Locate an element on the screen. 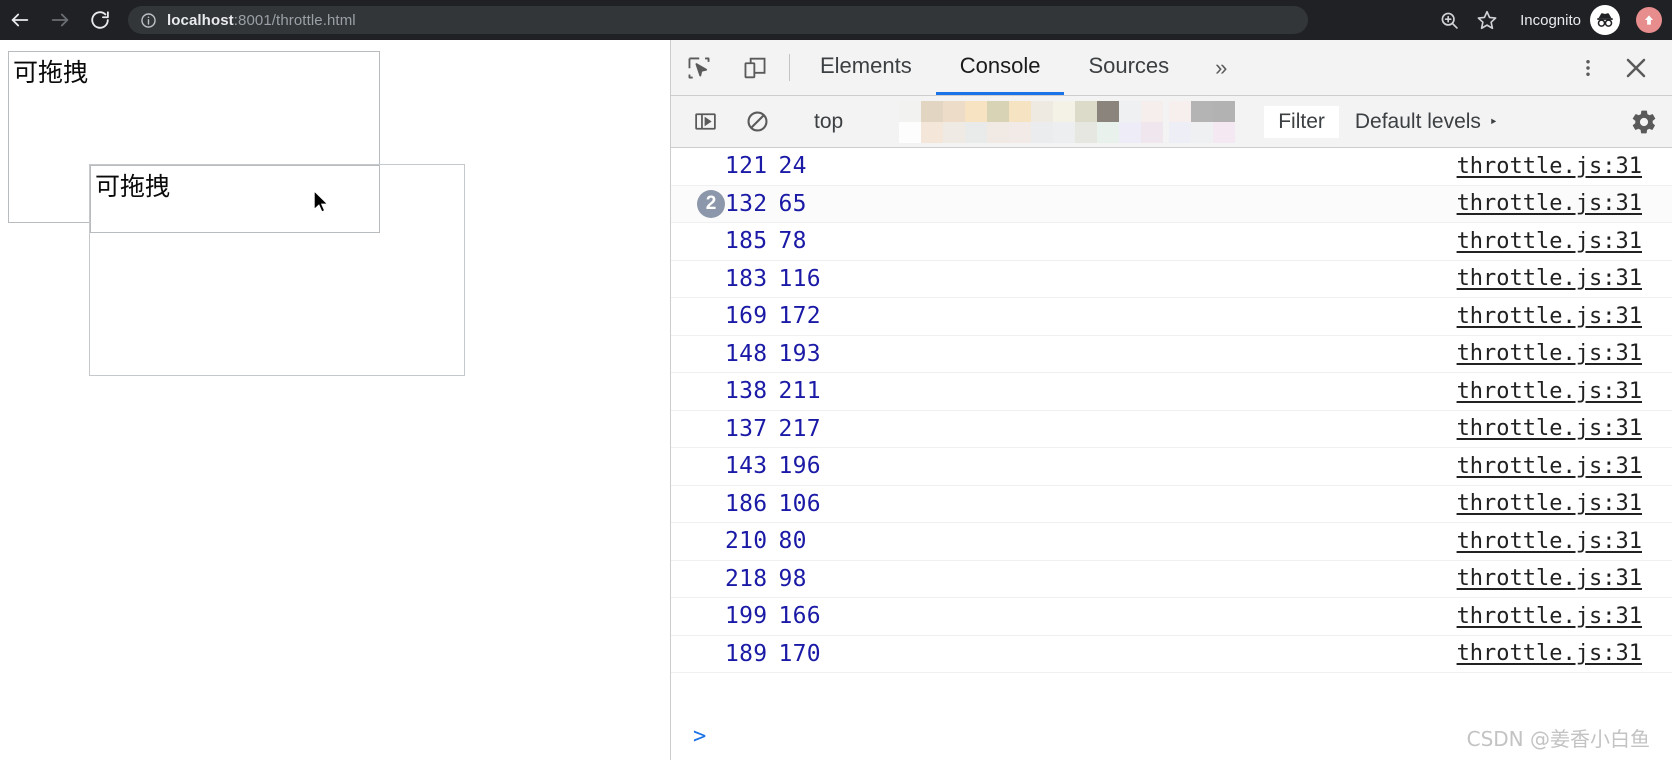  profile-update-icon is located at coordinates (1649, 20).